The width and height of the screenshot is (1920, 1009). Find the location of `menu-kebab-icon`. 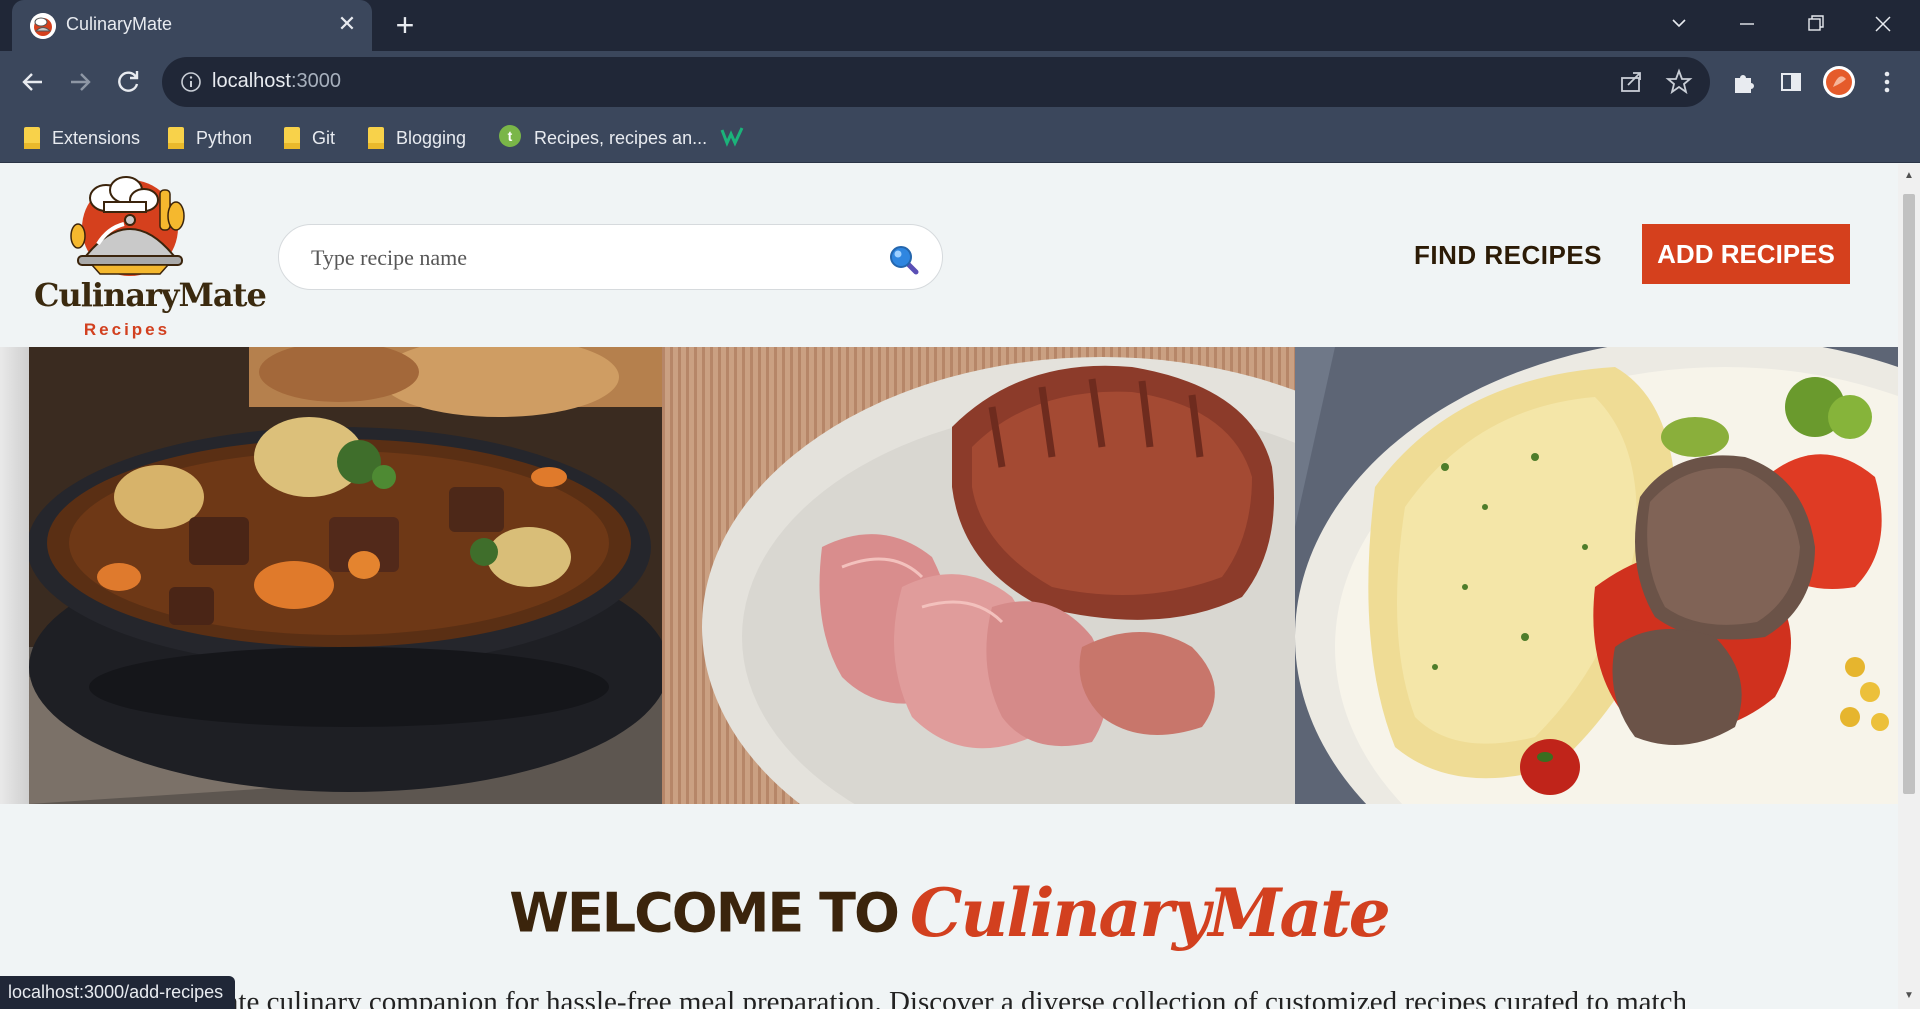

menu-kebab-icon is located at coordinates (1887, 82).